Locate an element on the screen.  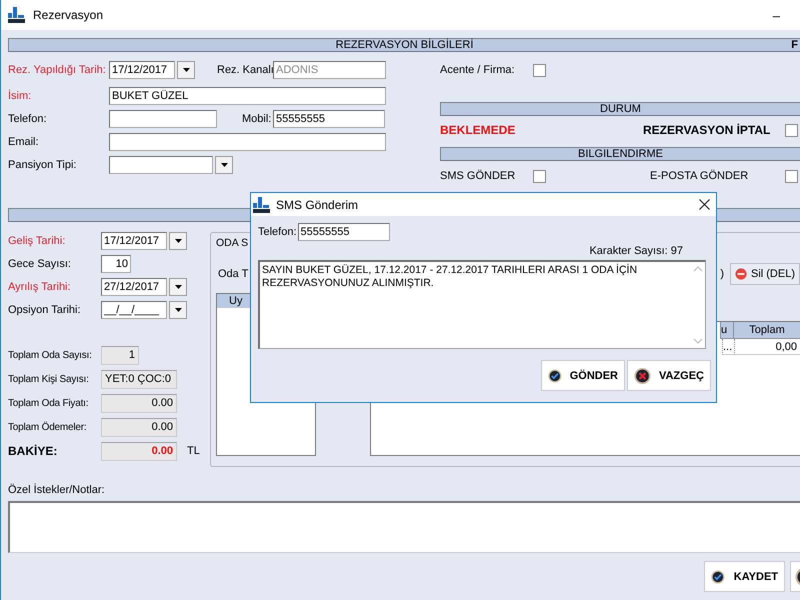
field-label: İsim: is located at coordinates (20, 96).